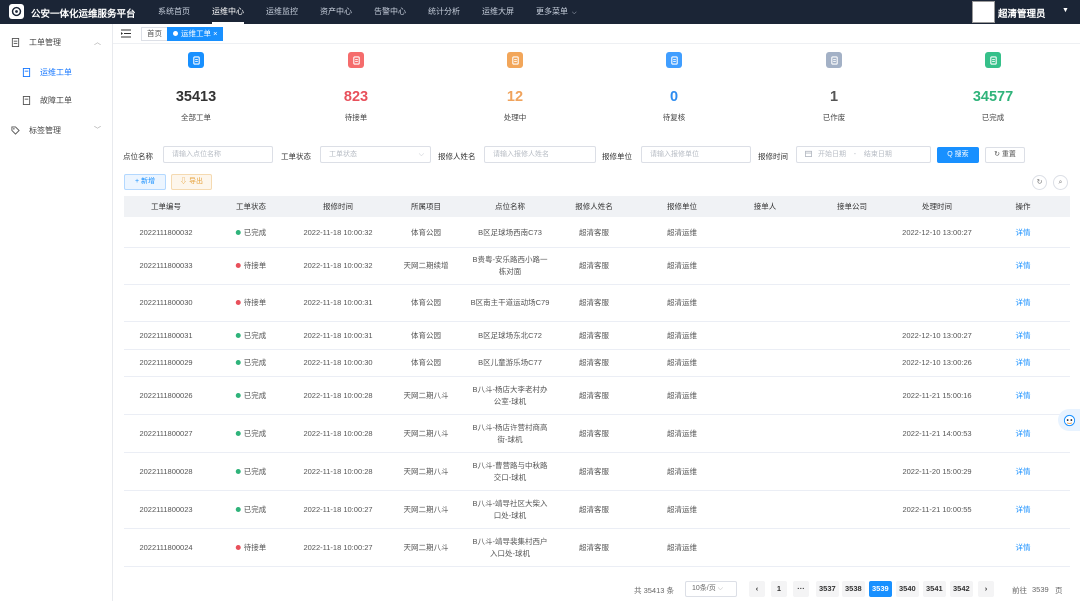 The width and height of the screenshot is (1080, 601). Describe the element at coordinates (250, 303) in the screenshot. I see `status-cell: 待接单` at that location.